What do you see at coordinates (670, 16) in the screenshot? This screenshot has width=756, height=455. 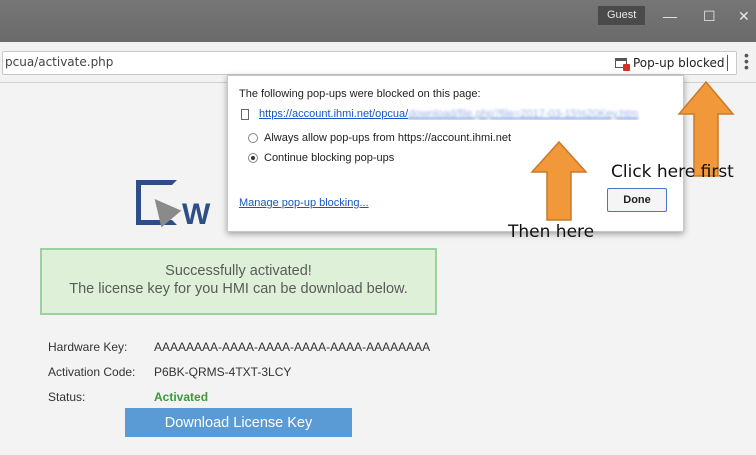 I see `minimize-icon: —` at bounding box center [670, 16].